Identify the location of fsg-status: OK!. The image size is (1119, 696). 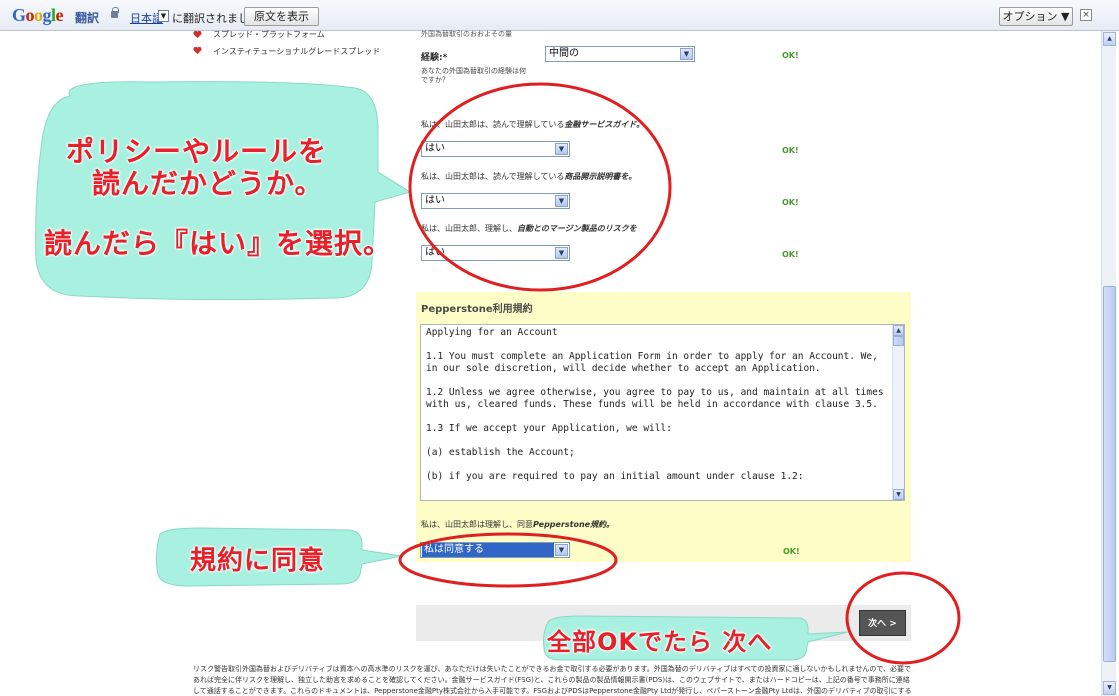
(790, 150).